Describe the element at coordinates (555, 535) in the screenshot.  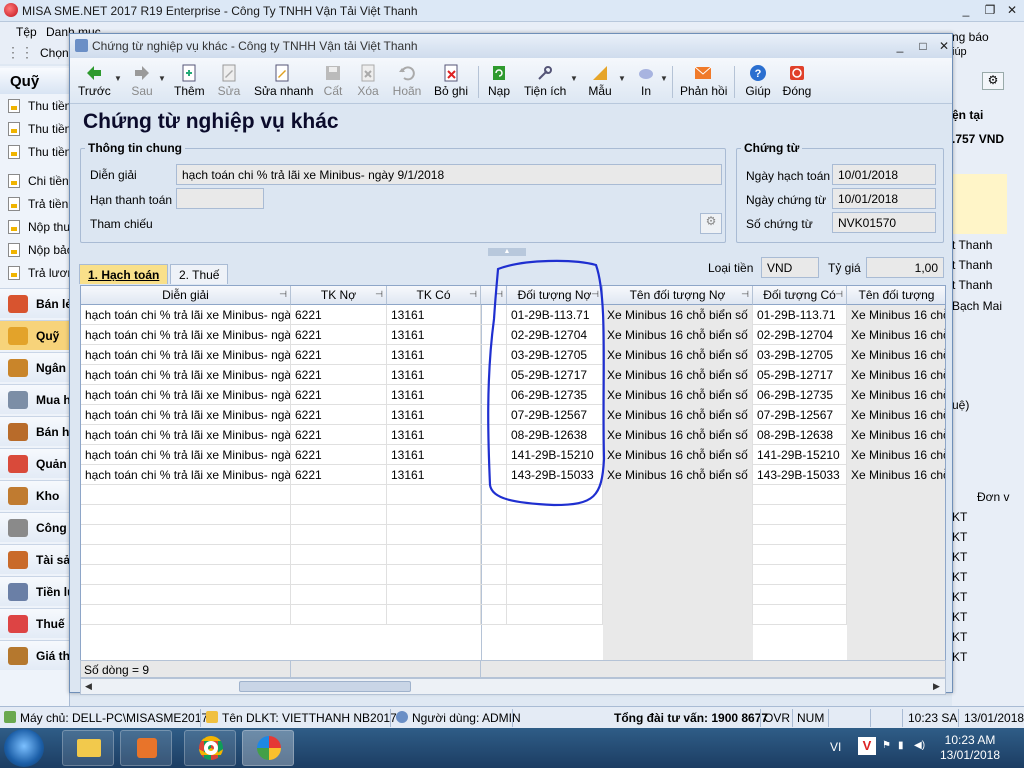
I see `cell-doi-tuong-no` at that location.